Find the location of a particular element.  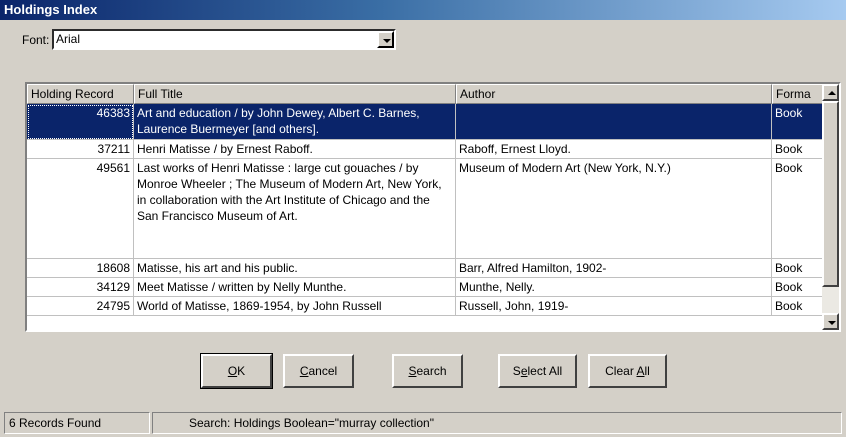

ok-label: K is located at coordinates (241, 371).